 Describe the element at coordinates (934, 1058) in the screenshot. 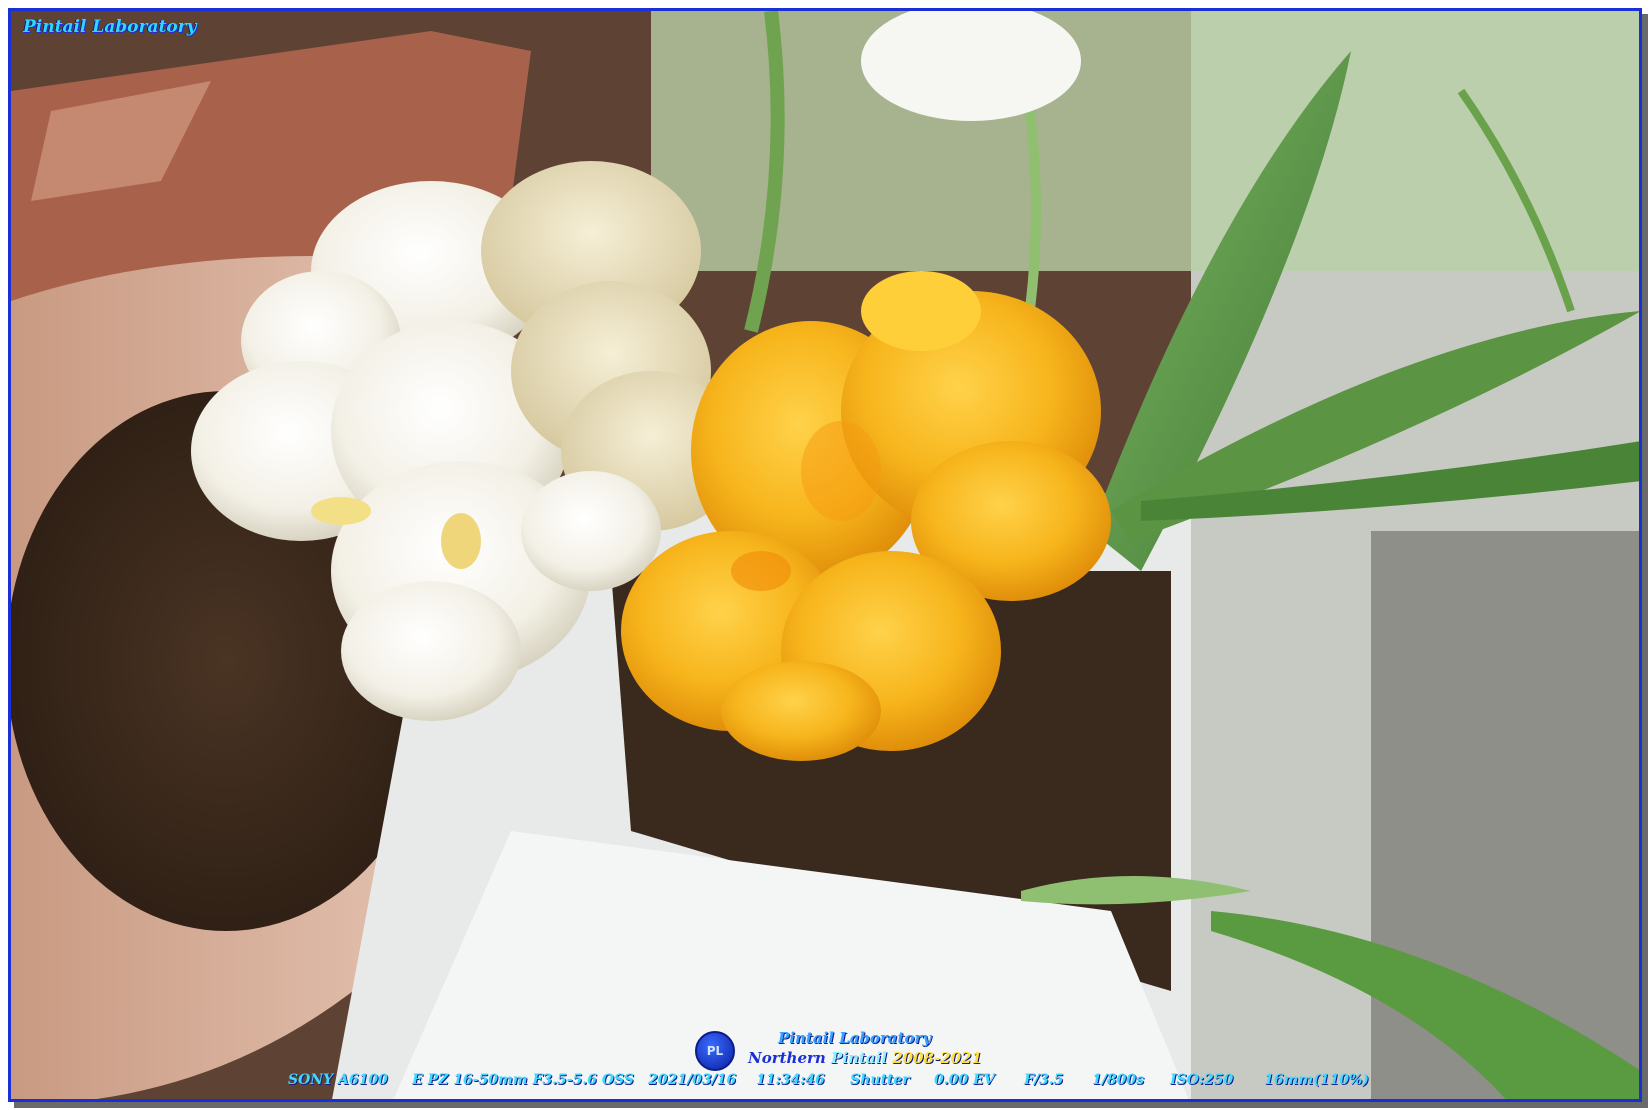

I see `credit-years: 2008-2021` at that location.